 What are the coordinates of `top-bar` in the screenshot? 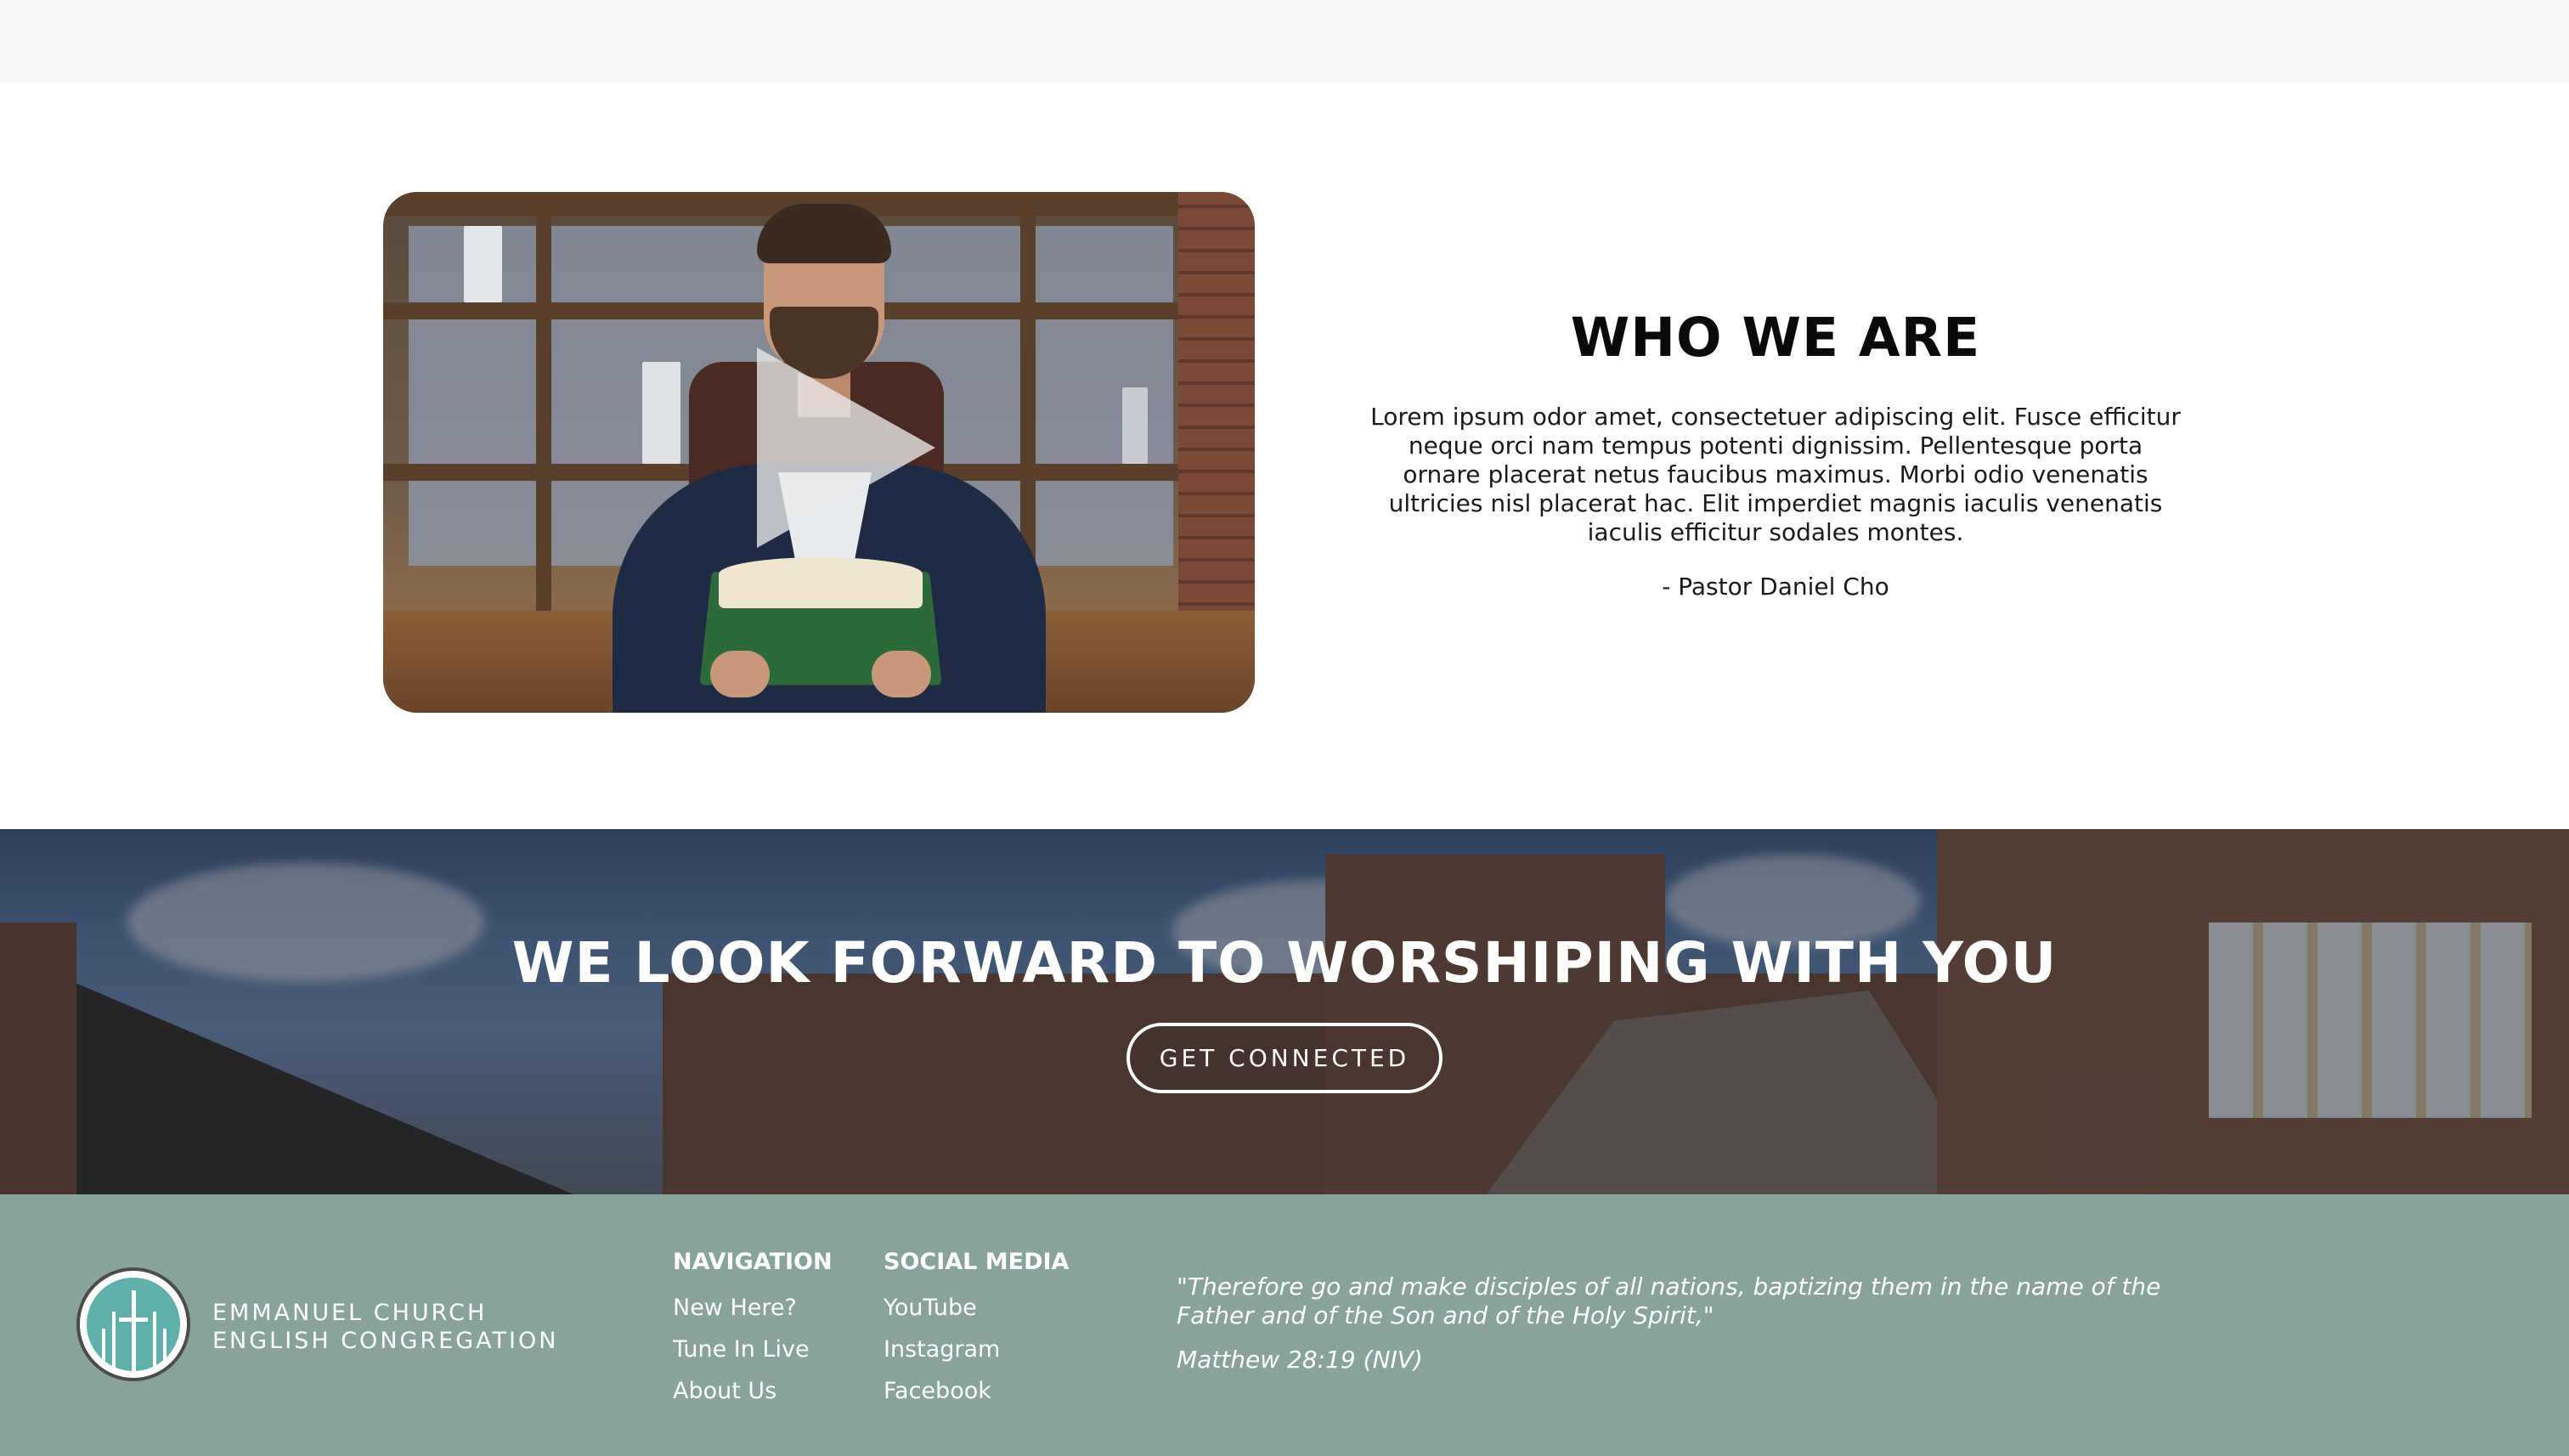 It's located at (1284, 42).